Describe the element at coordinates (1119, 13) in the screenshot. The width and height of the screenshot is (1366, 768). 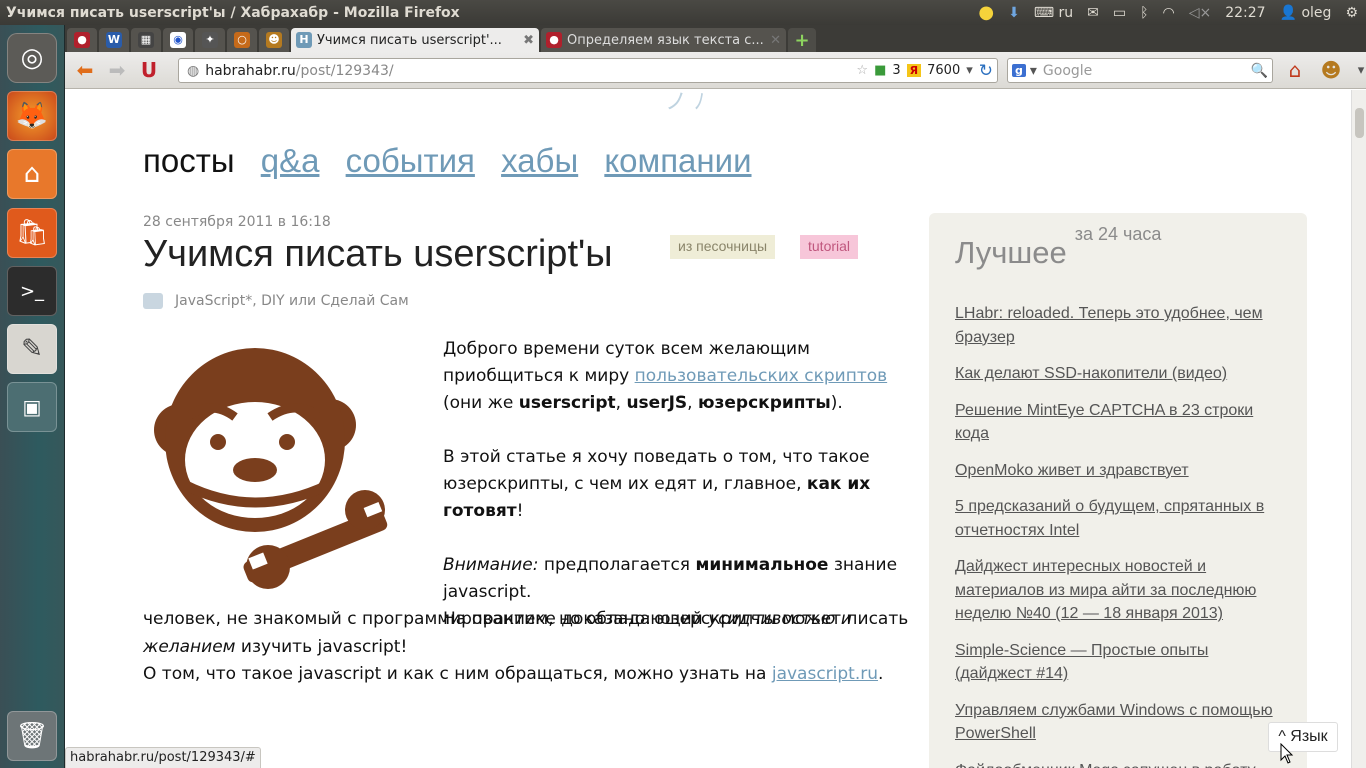
I see `battery-icon: ▭` at that location.